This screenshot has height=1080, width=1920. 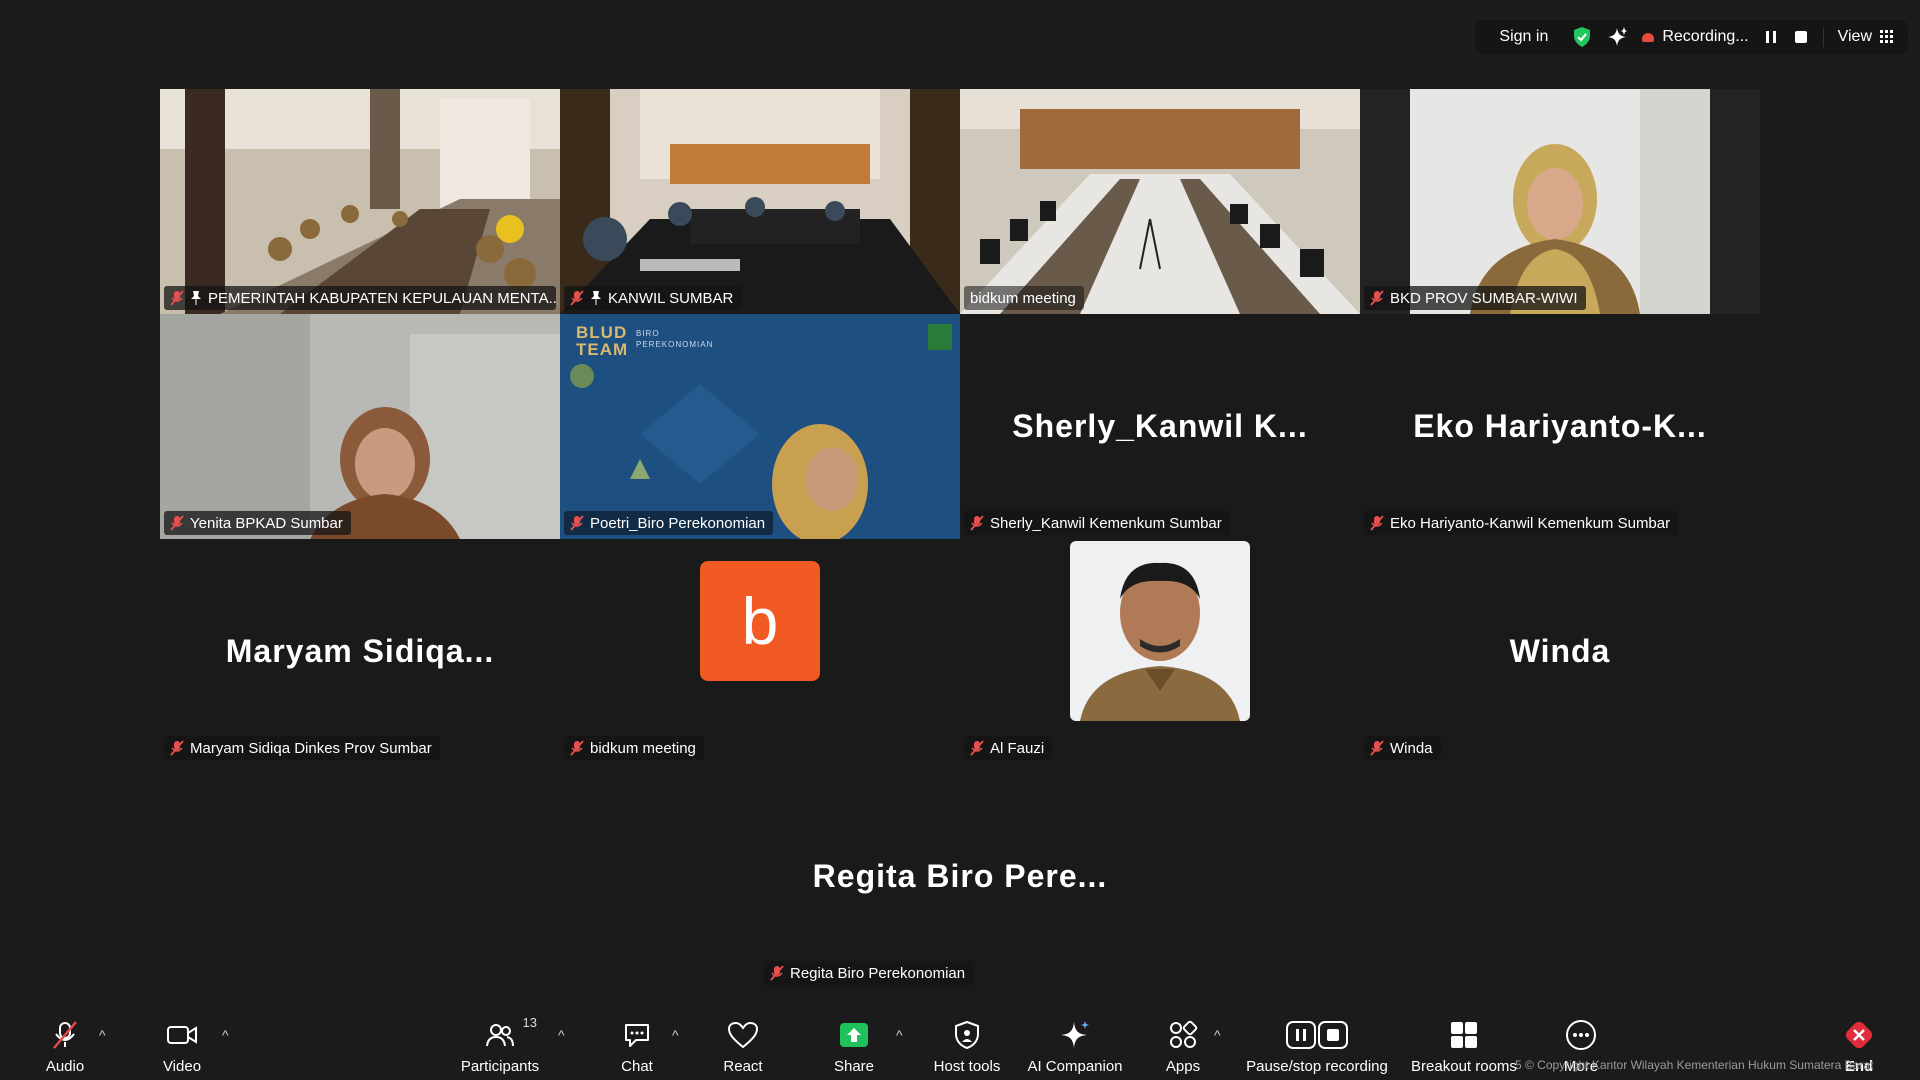 What do you see at coordinates (967, 1035) in the screenshot?
I see `shield-icon` at bounding box center [967, 1035].